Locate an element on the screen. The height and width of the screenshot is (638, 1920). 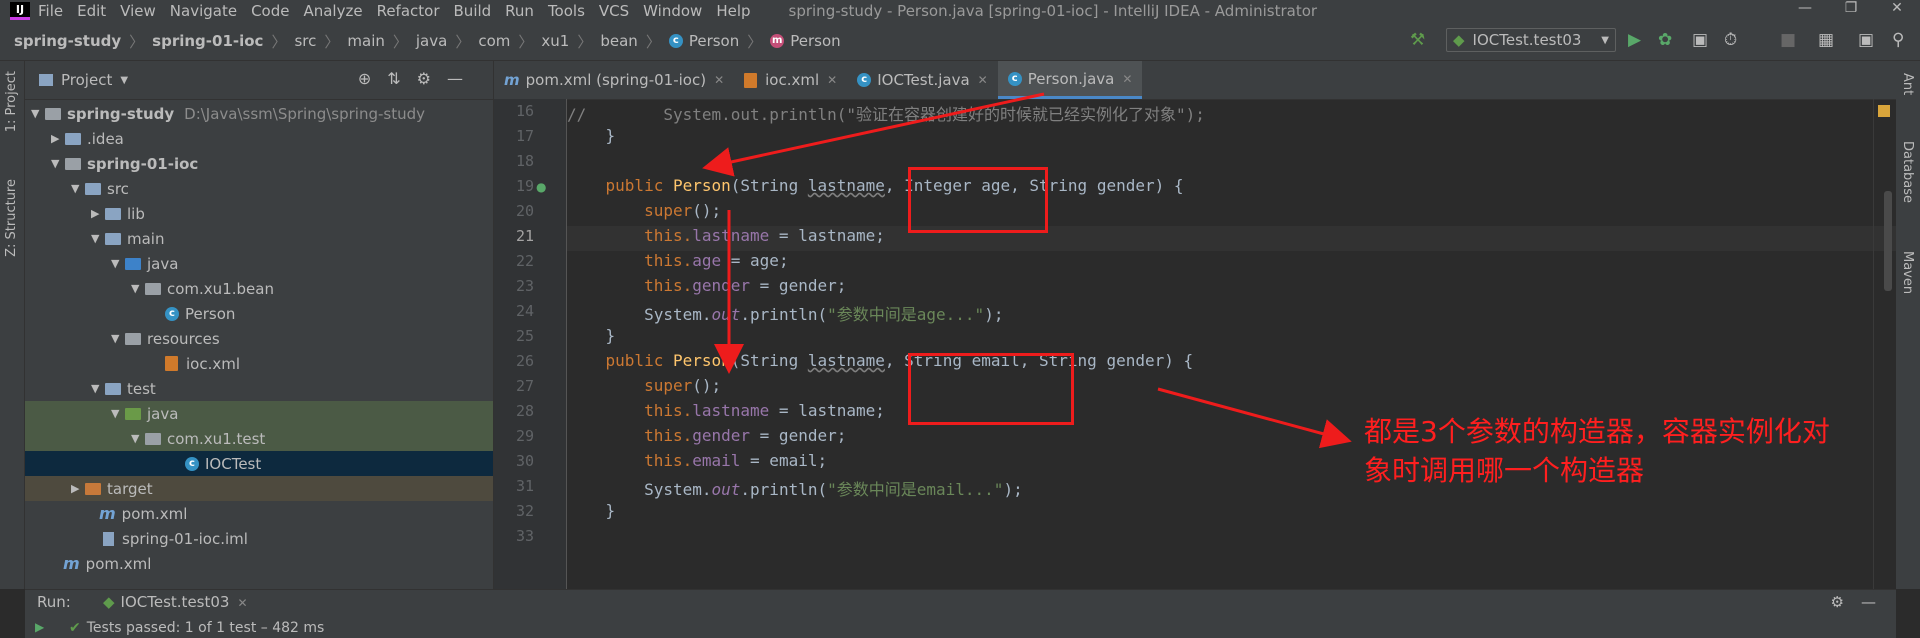
rerun-icon: ▶ is located at coordinates (39, 627).